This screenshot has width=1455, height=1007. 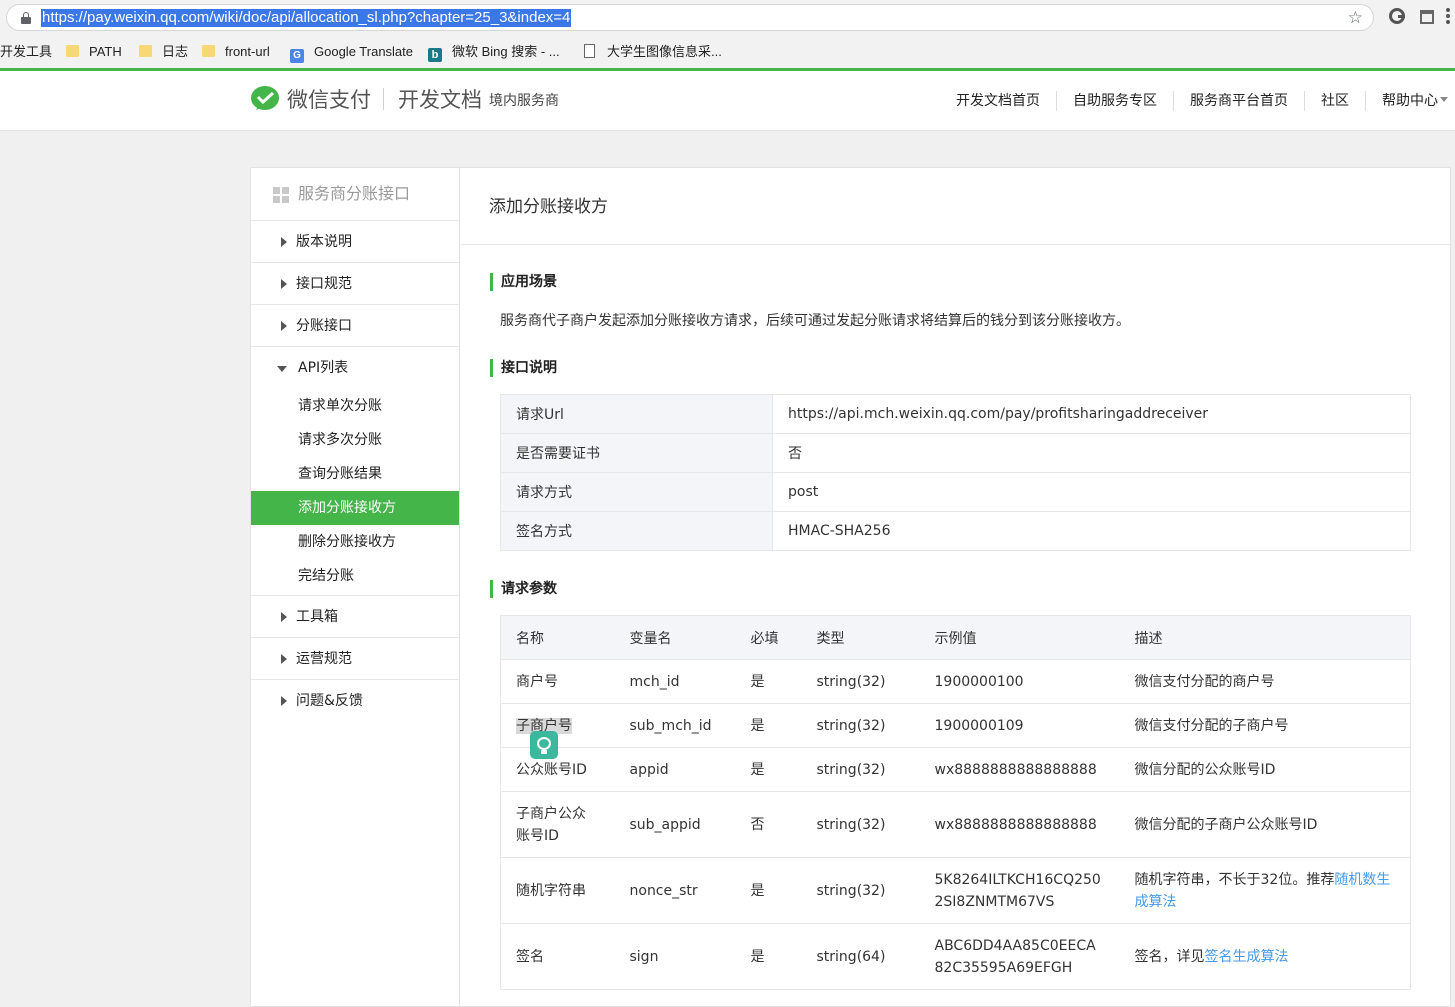 I want to click on bookmark-front-url: front-url, so click(x=236, y=52).